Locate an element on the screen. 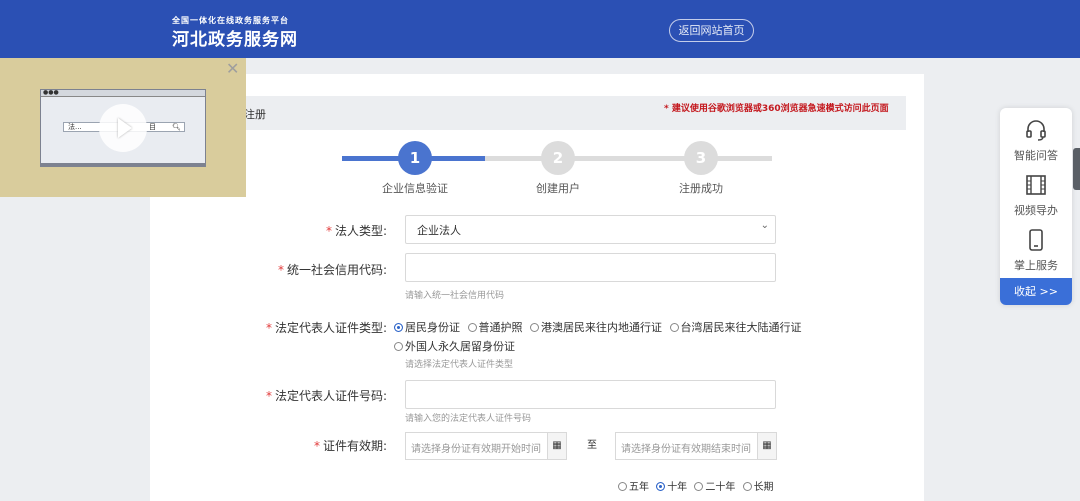  legal-type-value: 企业法人 is located at coordinates (439, 230).